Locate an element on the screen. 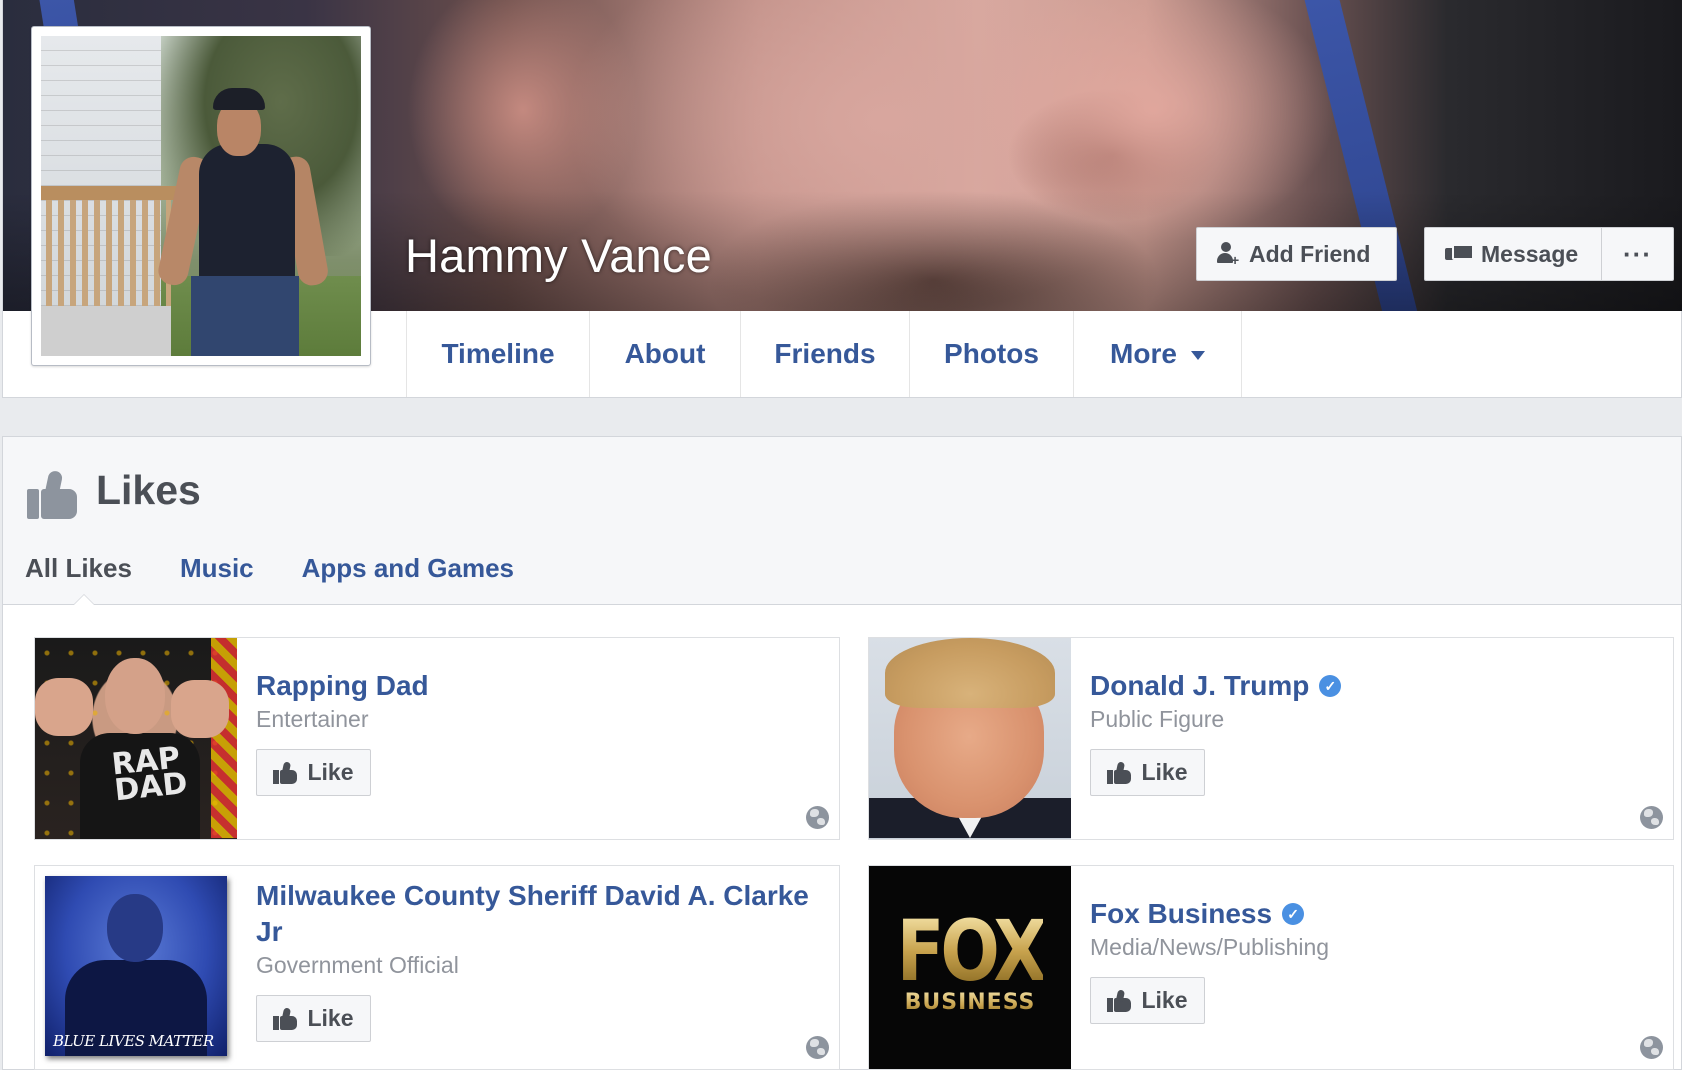  page-category: Media/News/Publishing is located at coordinates (1210, 947).